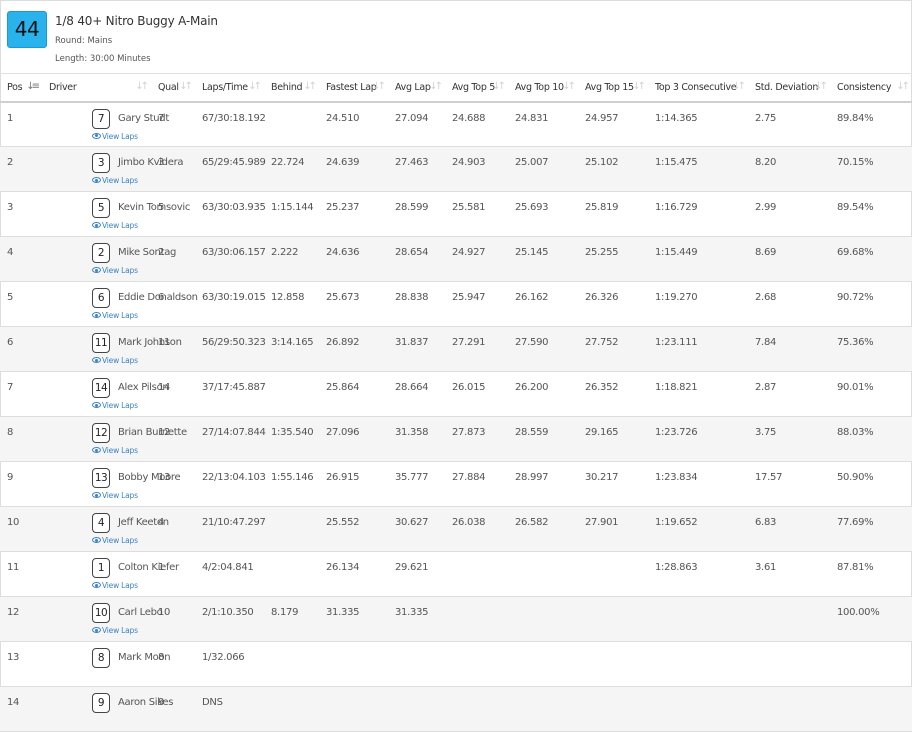 The width and height of the screenshot is (913, 732). Describe the element at coordinates (602, 207) in the screenshot. I see `top15-cell: 25.819` at that location.